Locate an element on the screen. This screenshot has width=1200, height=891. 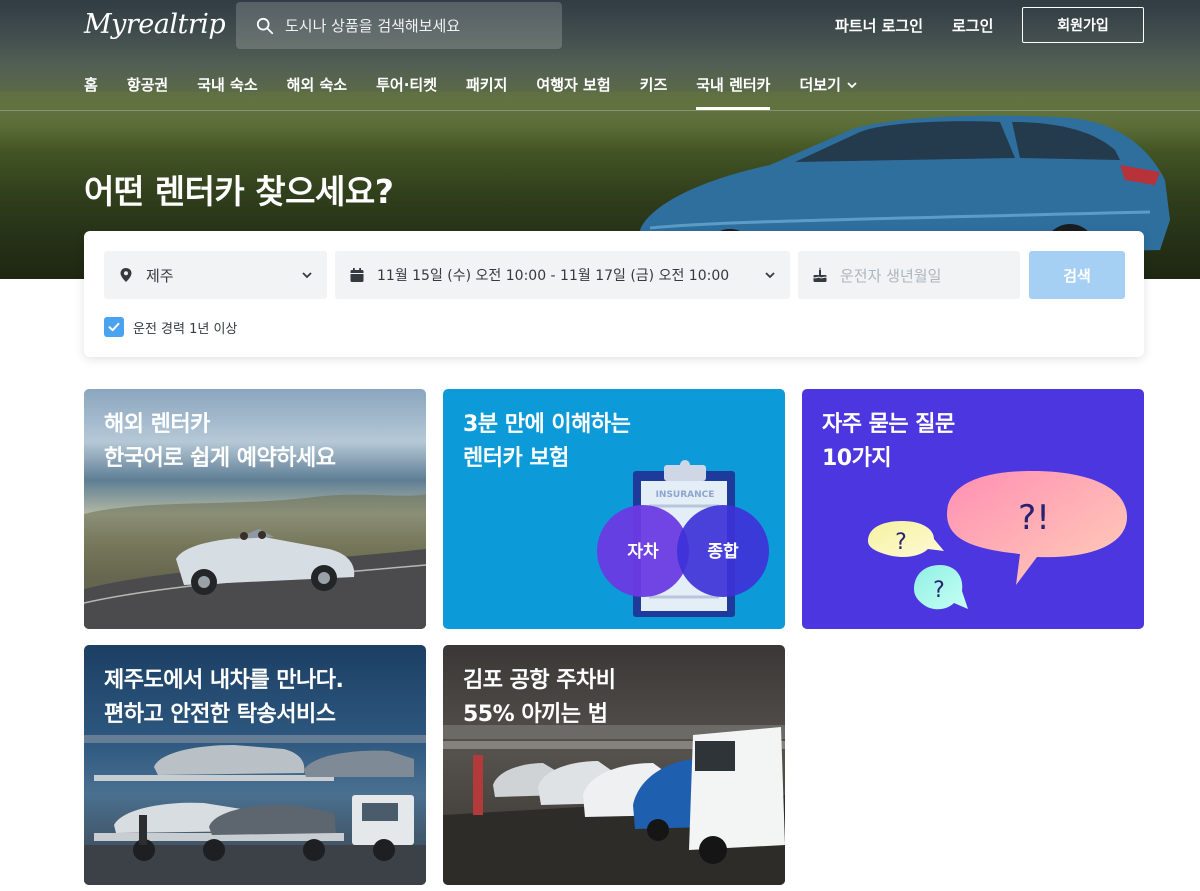
card-title-line2: 편하고 안전한 탁송서비스 is located at coordinates (220, 714).